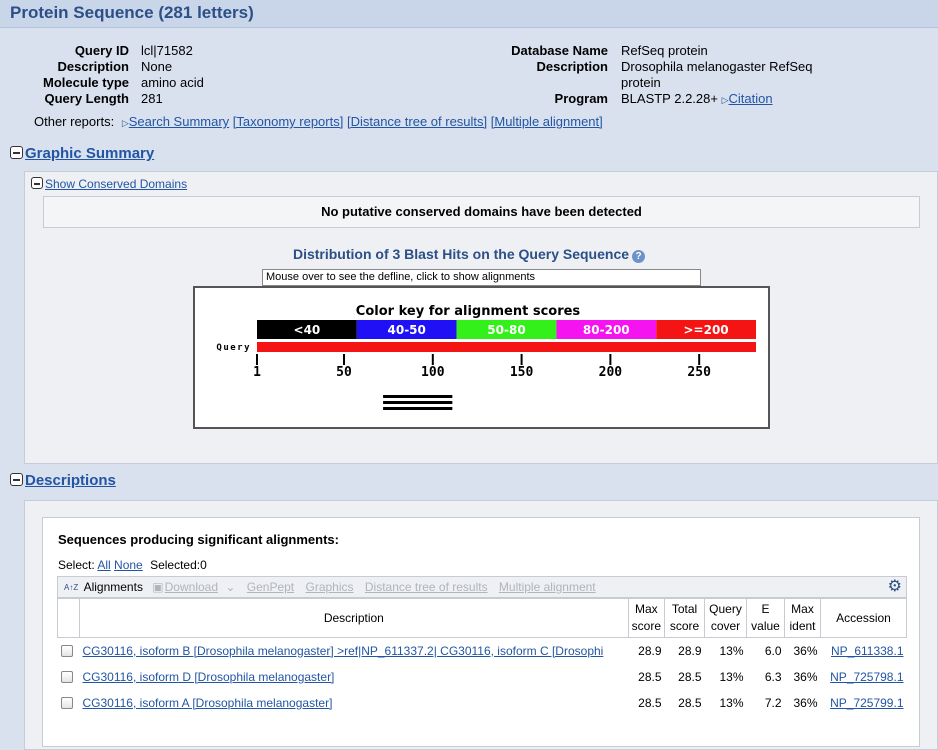 Image resolution: width=938 pixels, height=750 pixels. Describe the element at coordinates (89, 153) in the screenshot. I see `graphic-summary-link: Graphic Summary` at that location.